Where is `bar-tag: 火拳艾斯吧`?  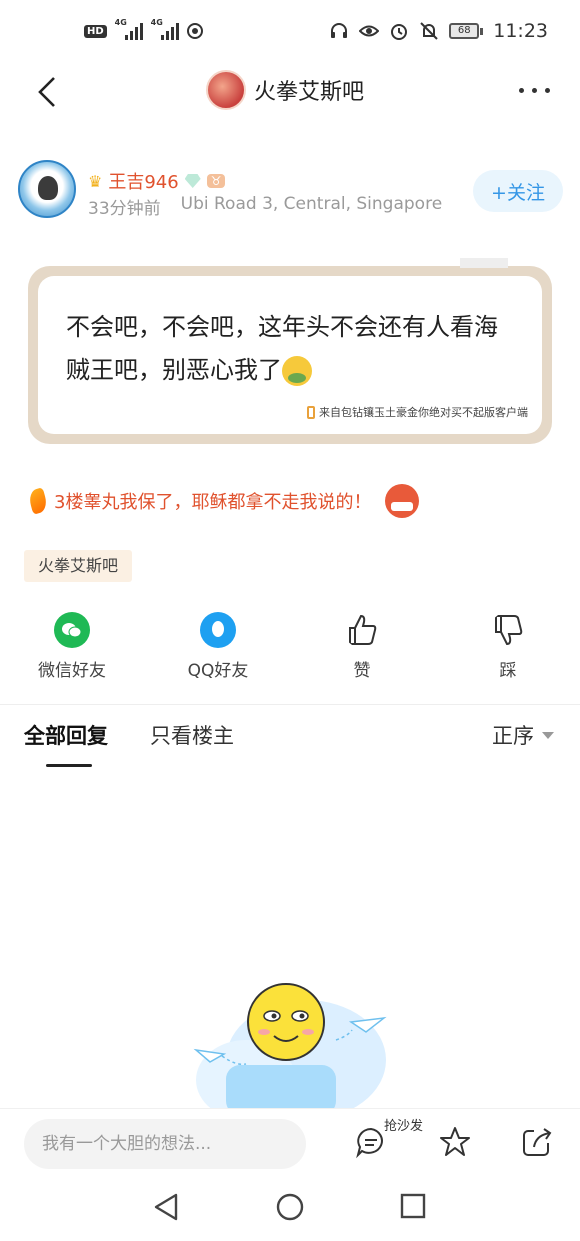 bar-tag: 火拳艾斯吧 is located at coordinates (78, 566).